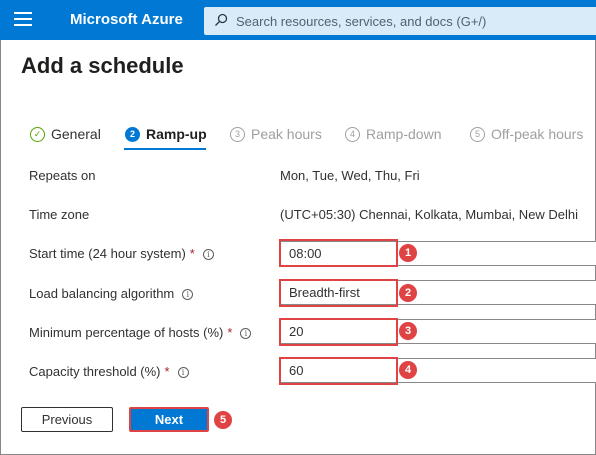  I want to click on field-label: Capacity threshold (%), so click(95, 371).